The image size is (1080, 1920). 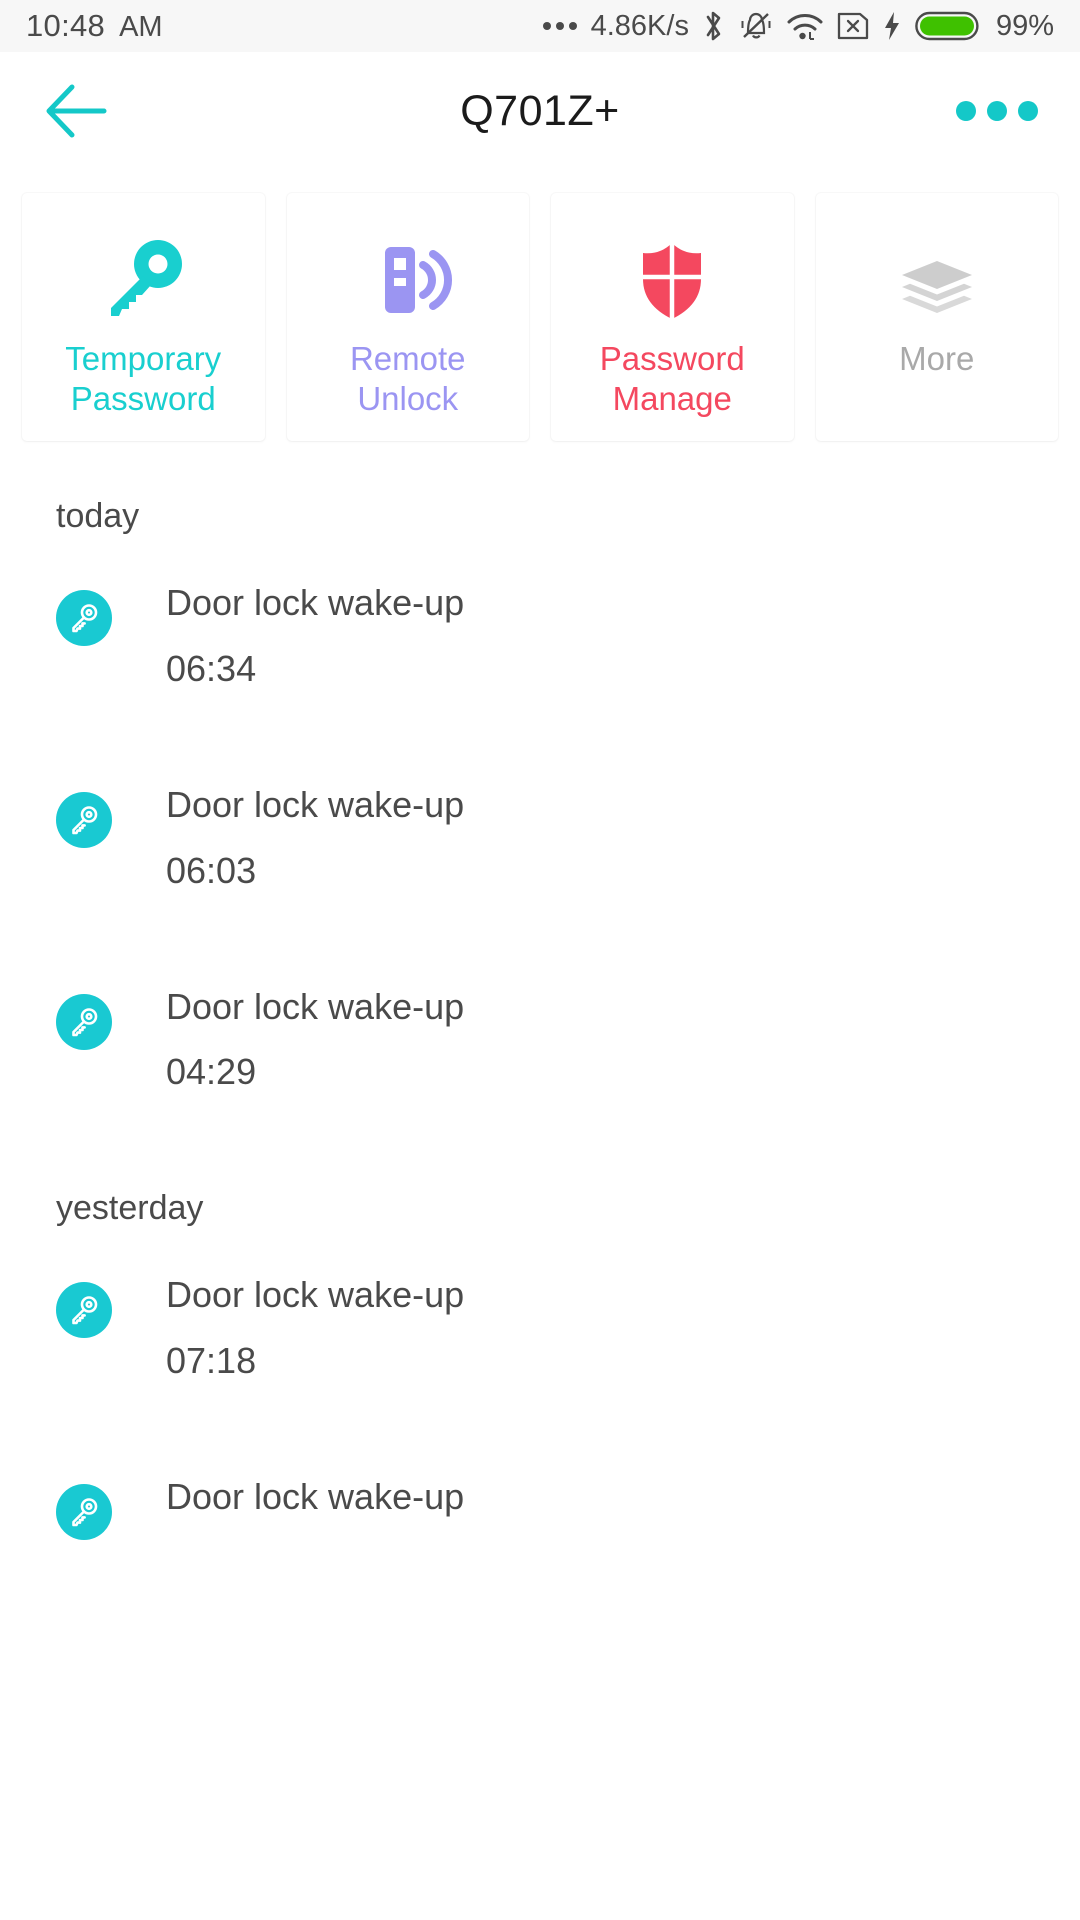 I want to click on log-entry: Door lock wake-up, so click(x=540, y=1510).